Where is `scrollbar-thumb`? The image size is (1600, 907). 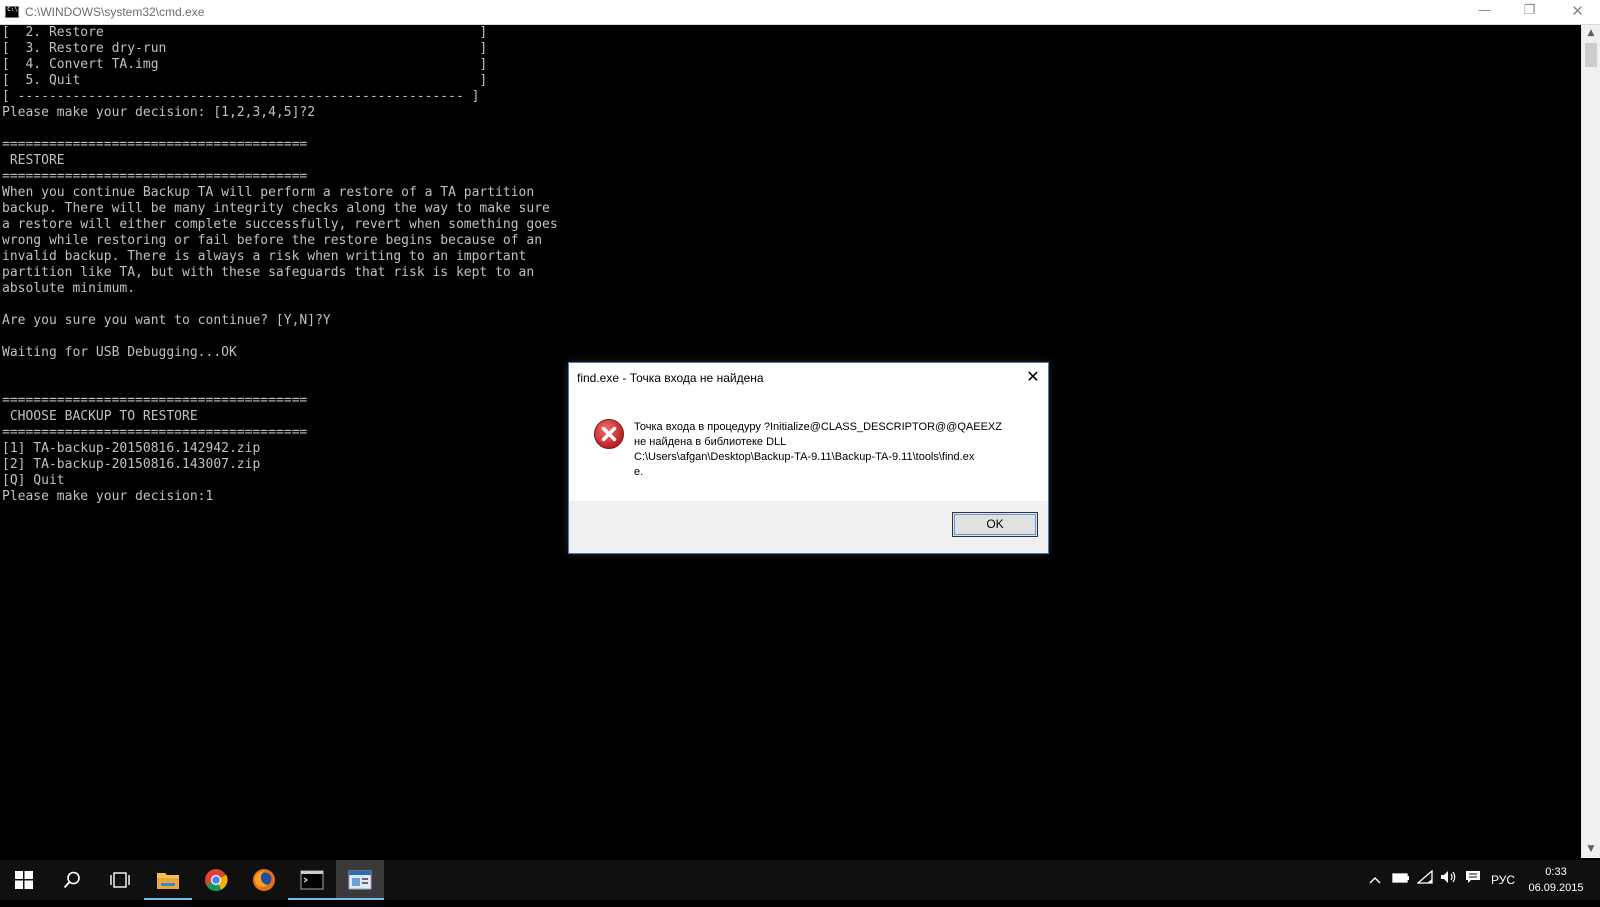
scrollbar-thumb is located at coordinates (1591, 55).